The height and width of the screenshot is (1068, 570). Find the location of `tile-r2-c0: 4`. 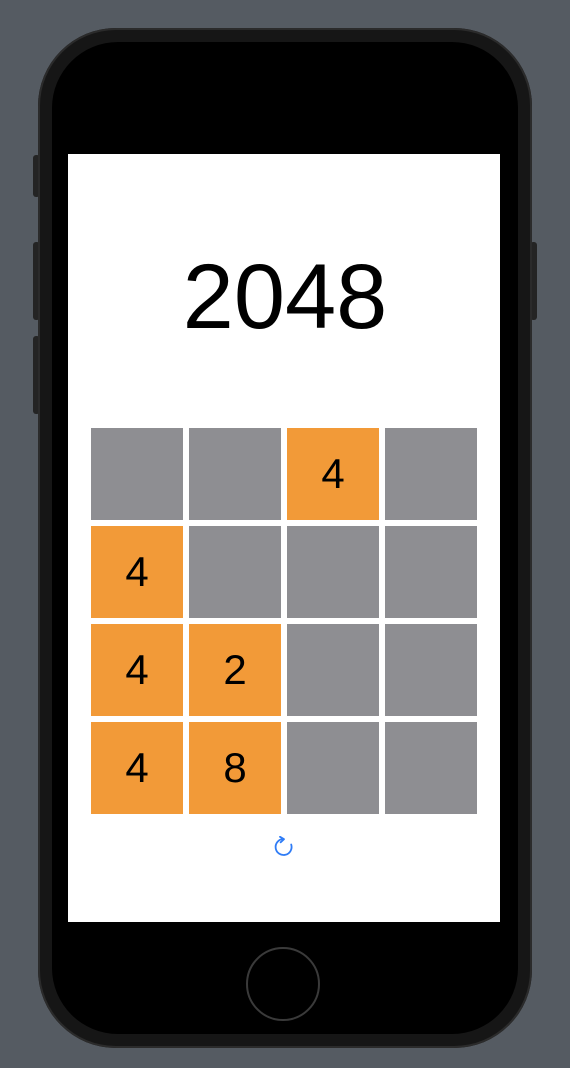

tile-r2-c0: 4 is located at coordinates (137, 670).